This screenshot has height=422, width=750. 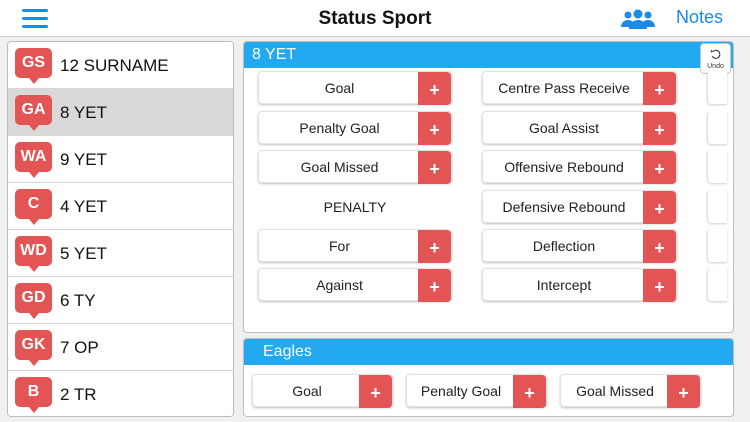 What do you see at coordinates (33, 66) in the screenshot?
I see `position-badge: GS` at bounding box center [33, 66].